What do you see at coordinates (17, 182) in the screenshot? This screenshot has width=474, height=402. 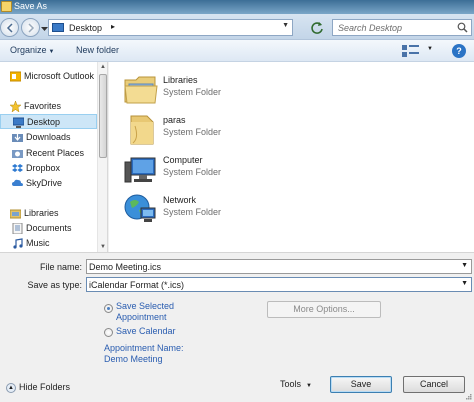 I see `skydrive-icon` at bounding box center [17, 182].